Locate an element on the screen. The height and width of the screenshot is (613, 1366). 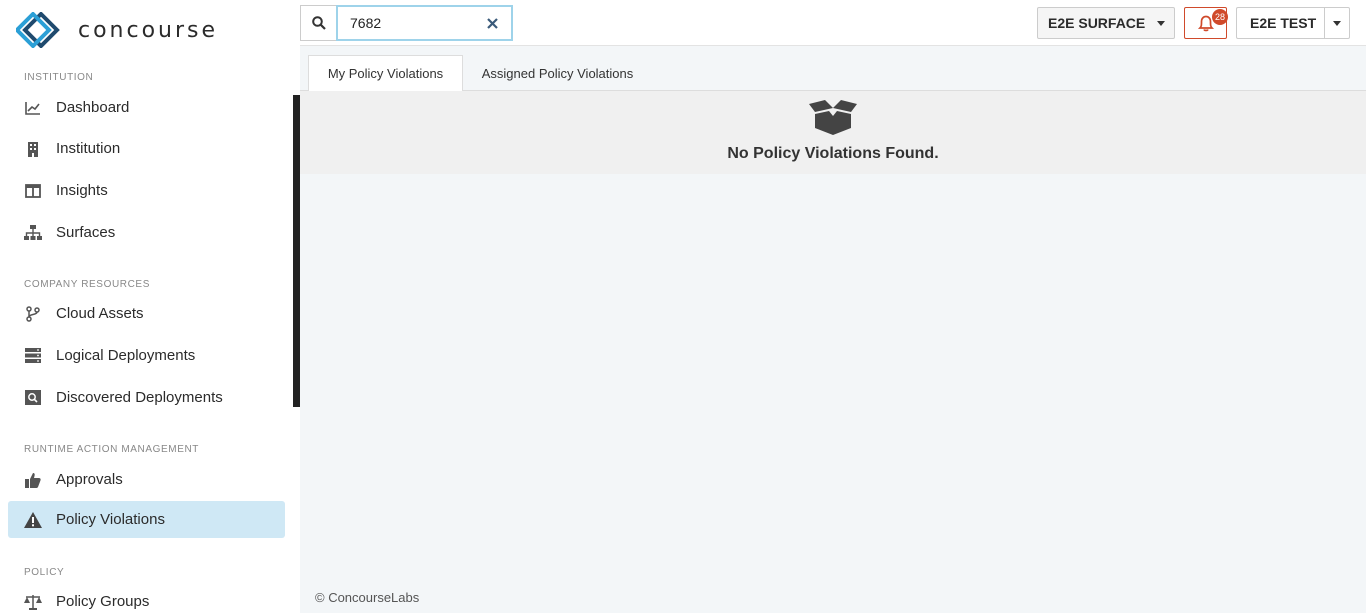
sidebar-item-policy-violations: Policy Violations is located at coordinates (146, 519).